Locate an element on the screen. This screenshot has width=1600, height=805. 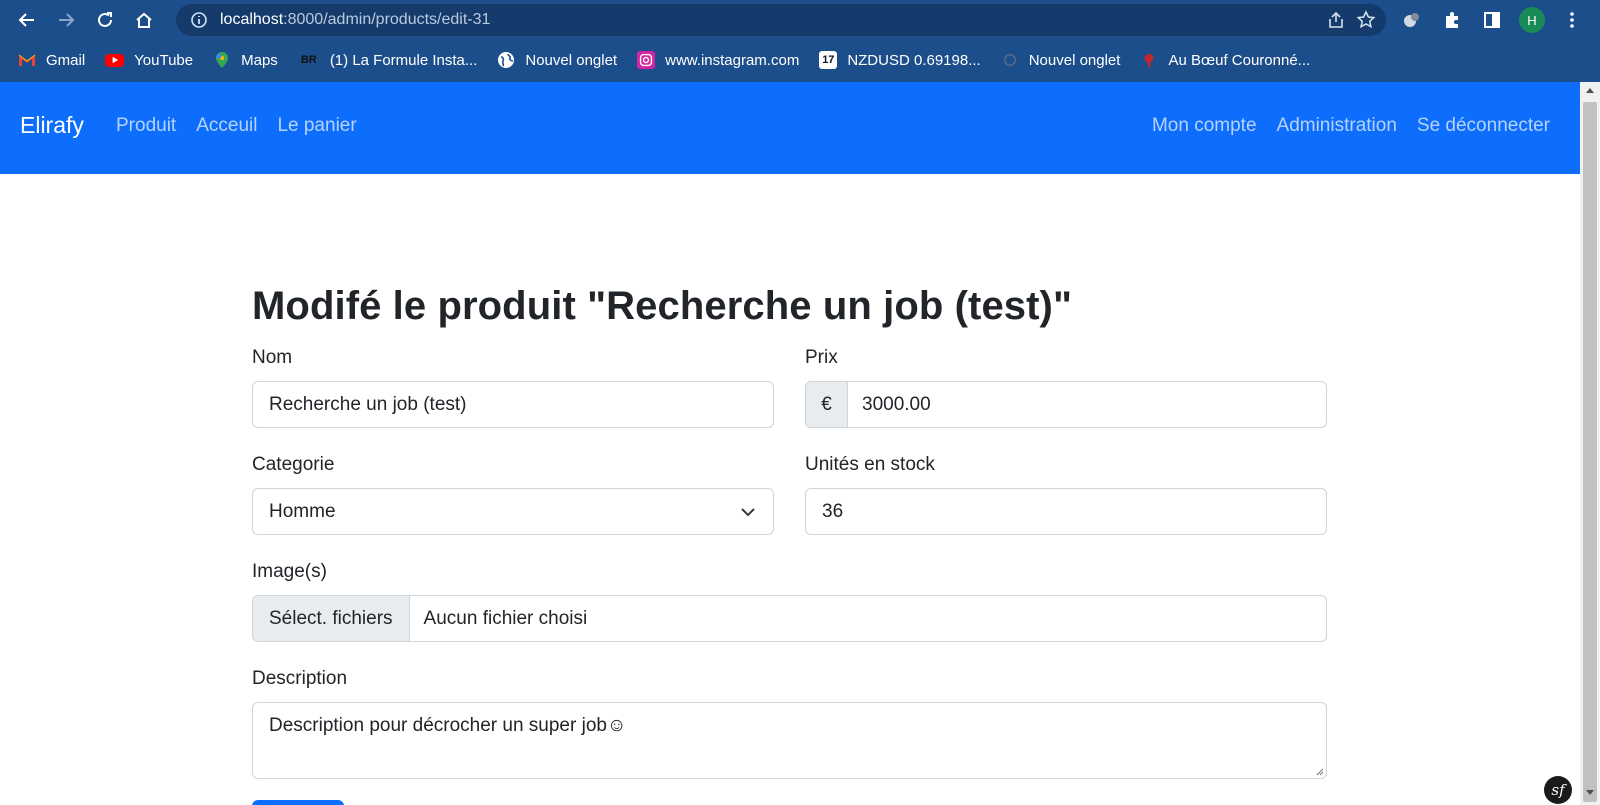
nav-link-administration: Administration is located at coordinates (1337, 126).